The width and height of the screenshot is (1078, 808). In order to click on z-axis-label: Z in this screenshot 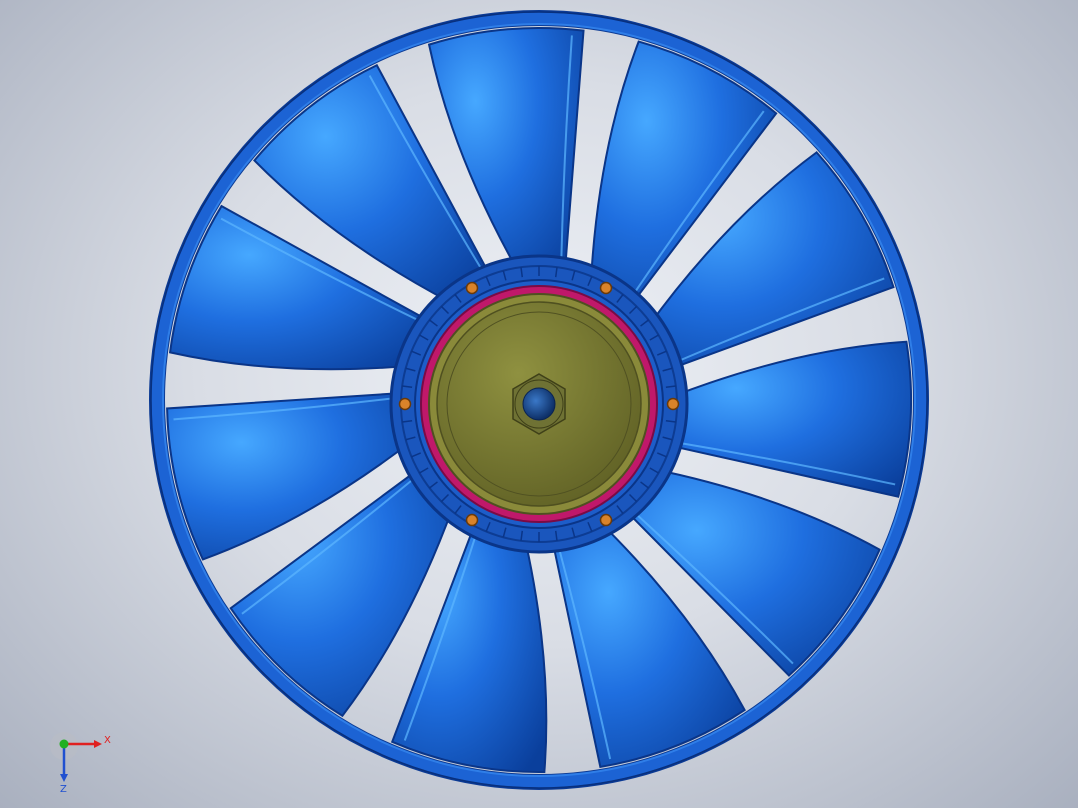, I will do `click(63, 789)`.